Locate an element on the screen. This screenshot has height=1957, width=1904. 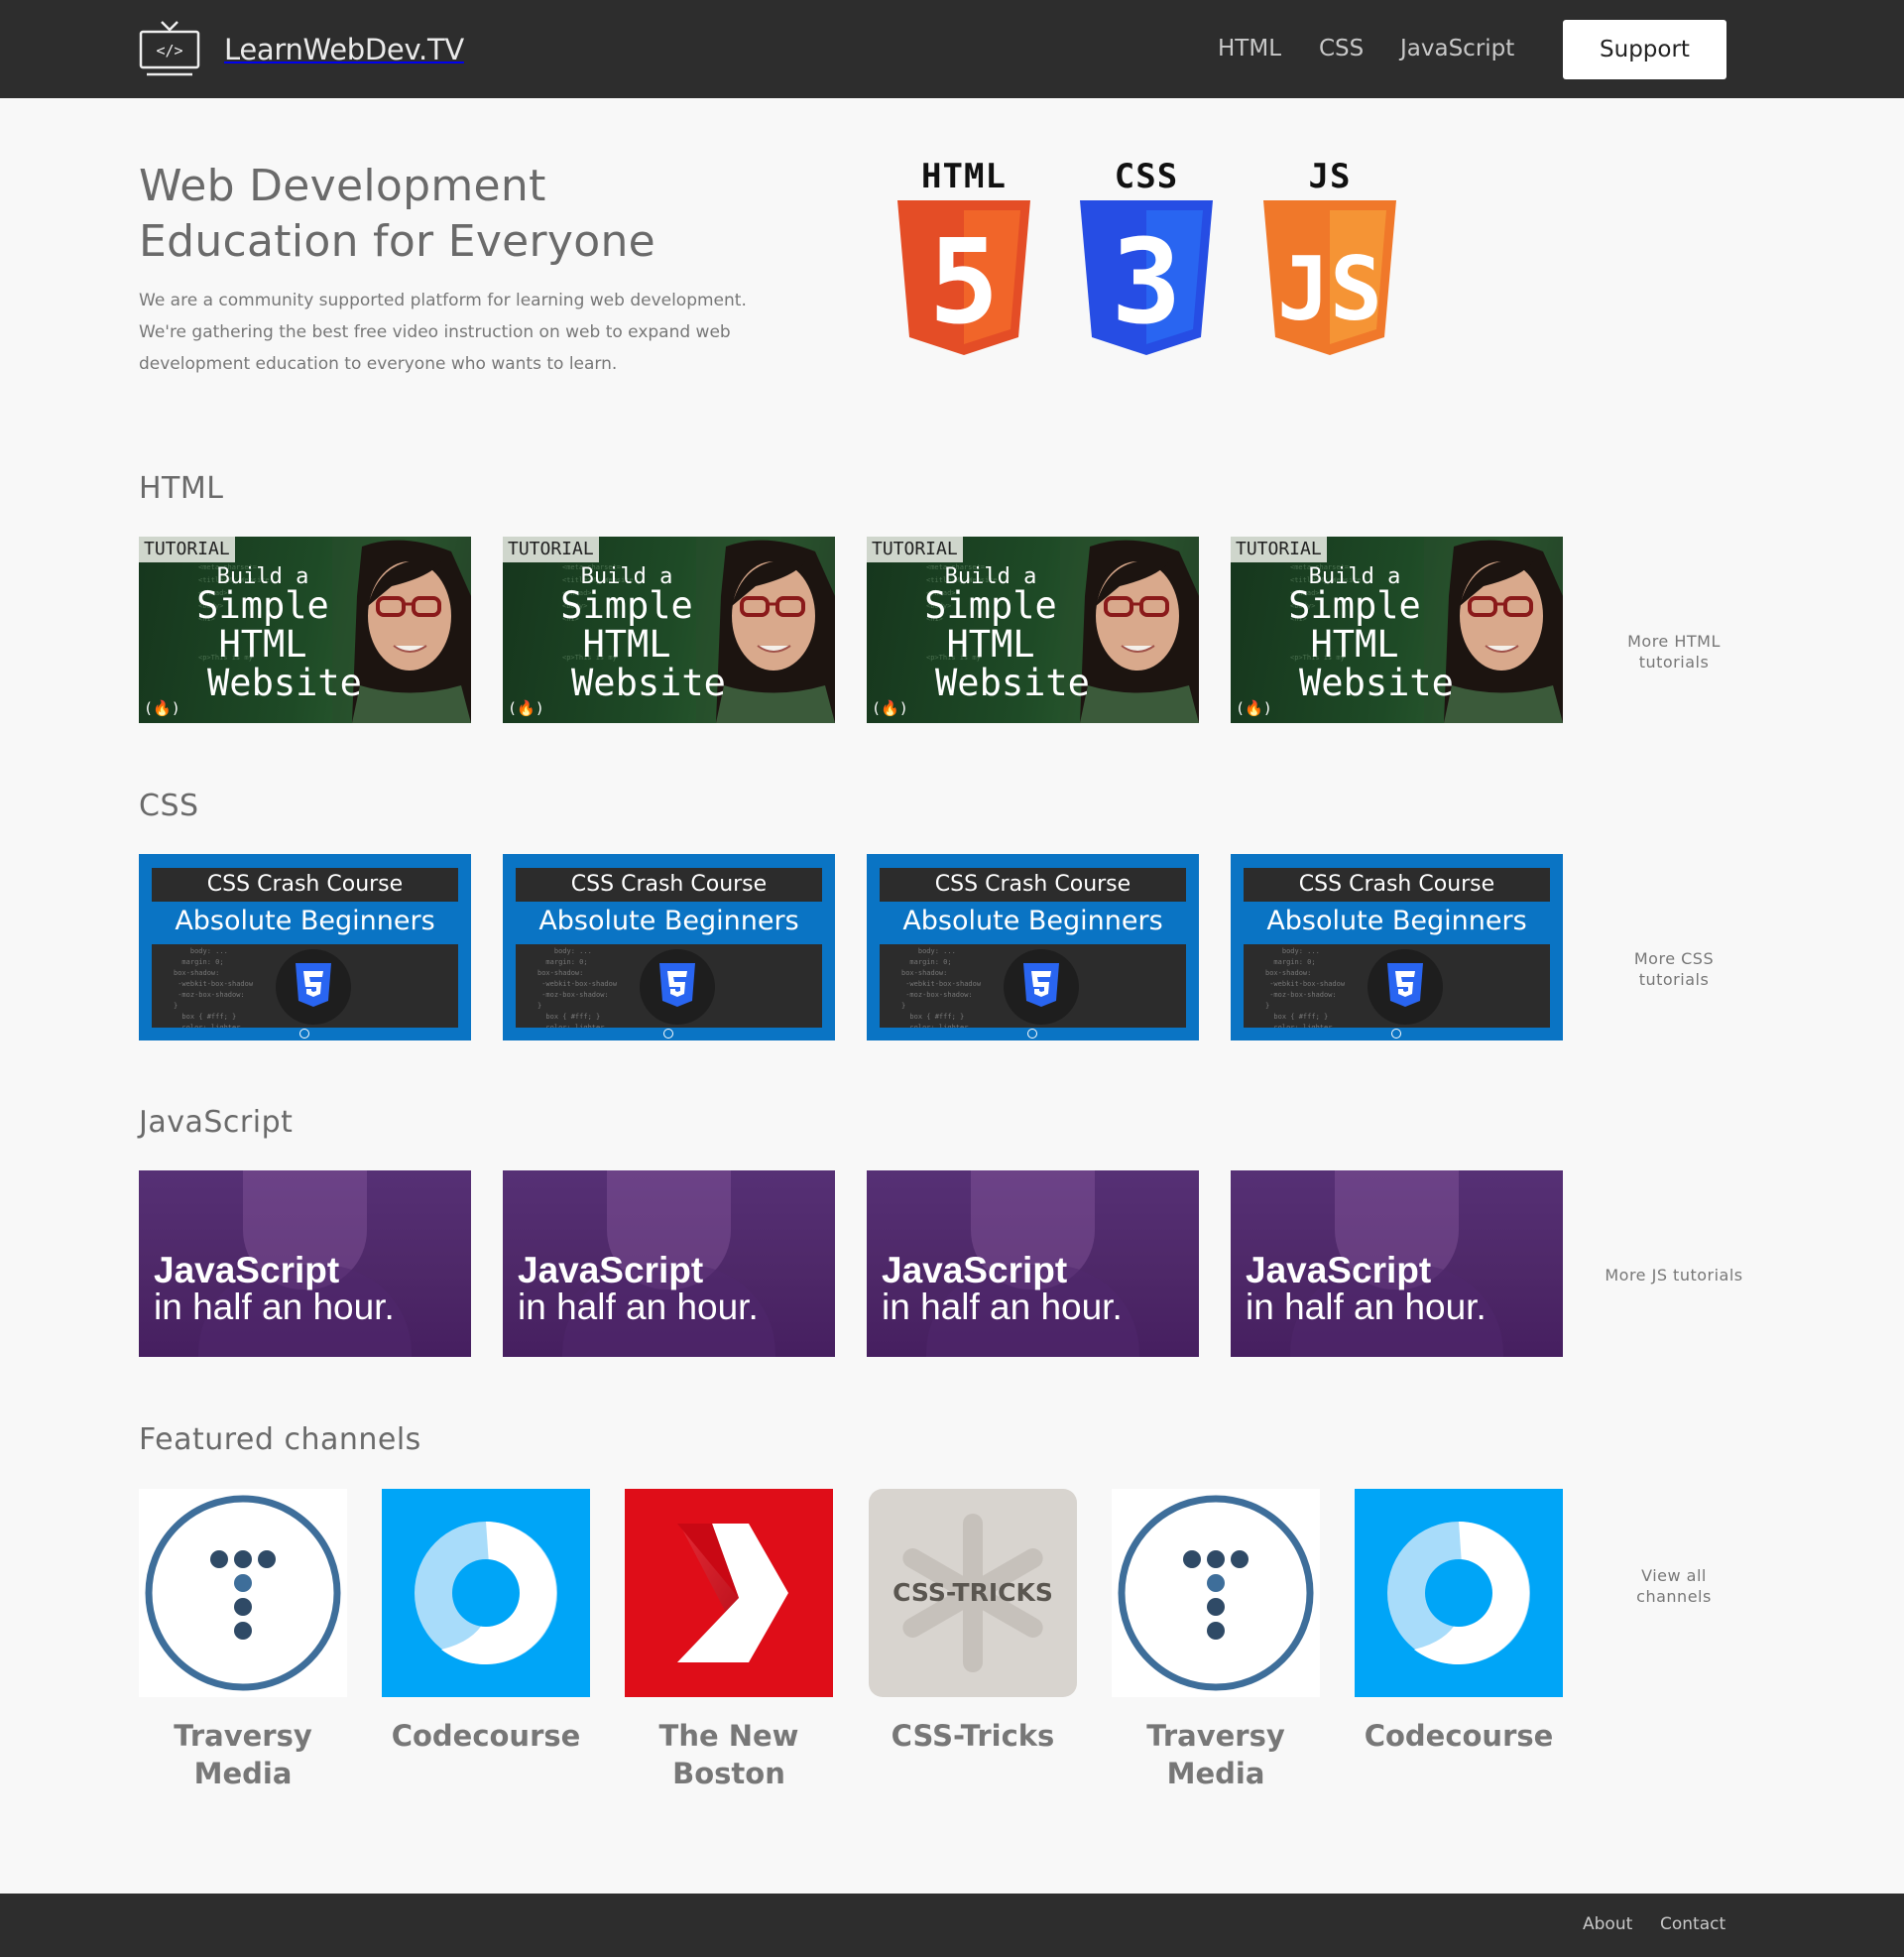
nav-html: HTML is located at coordinates (1249, 48).